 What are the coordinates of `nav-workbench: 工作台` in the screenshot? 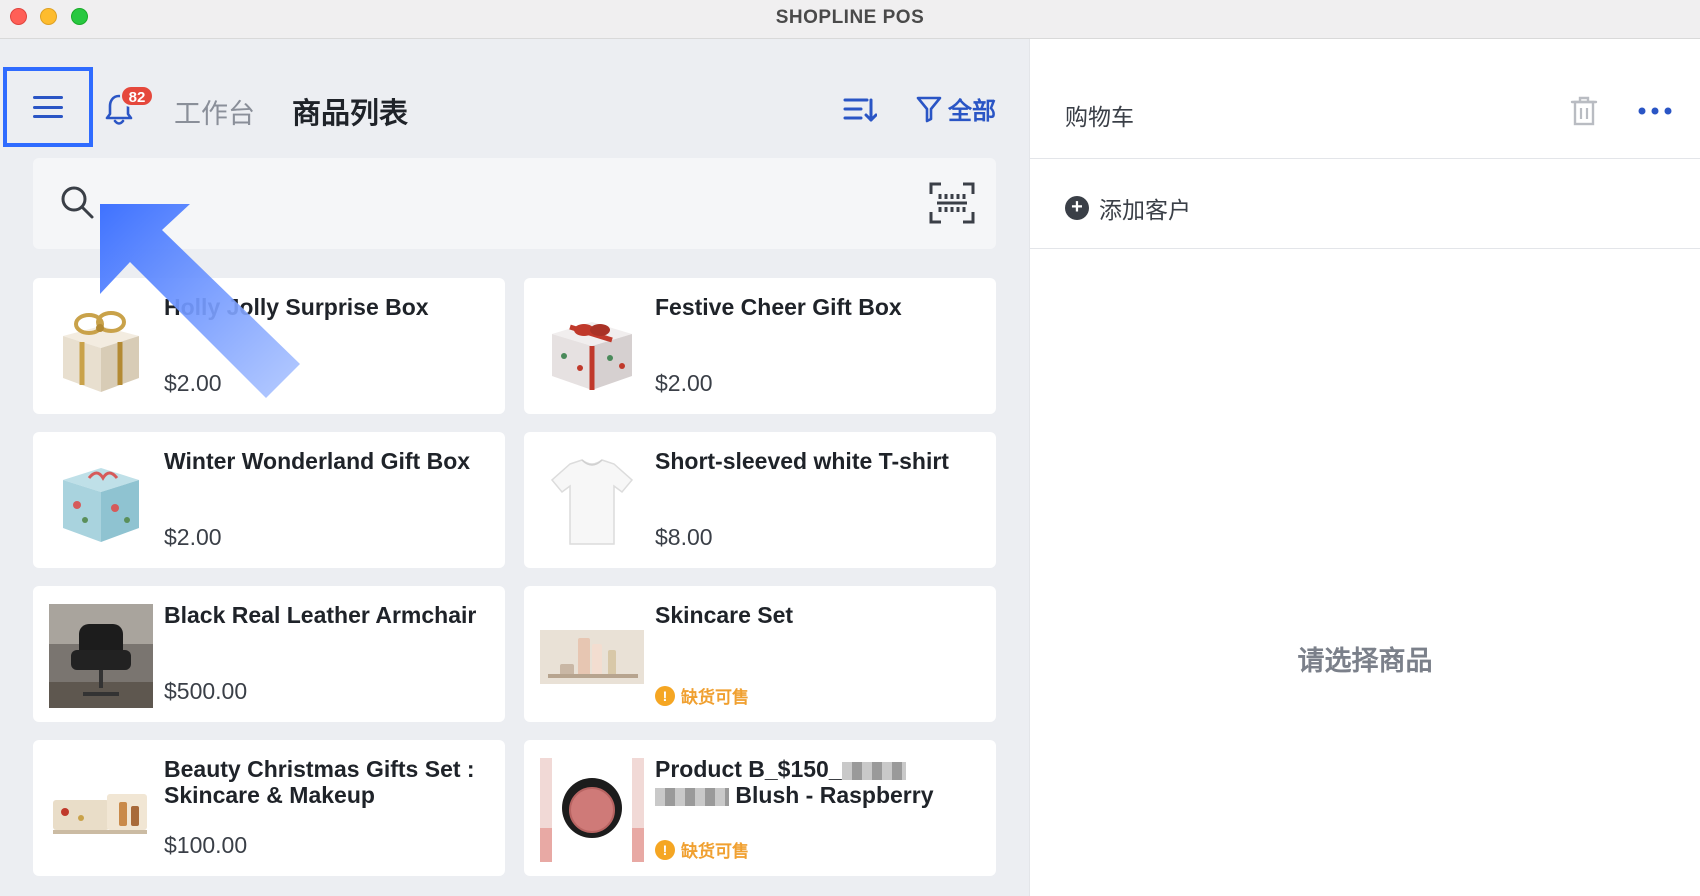 It's located at (214, 111).